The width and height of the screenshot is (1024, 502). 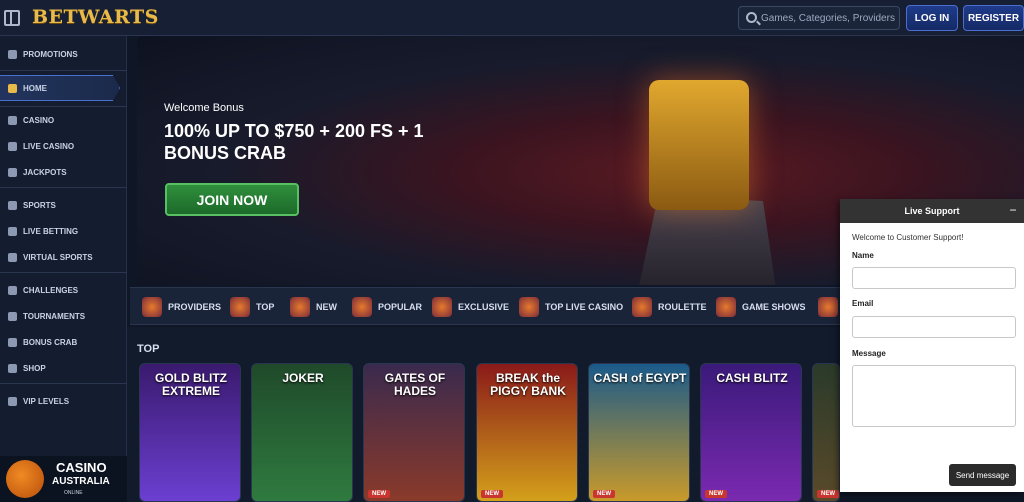 I want to click on message-field, so click(x=934, y=396).